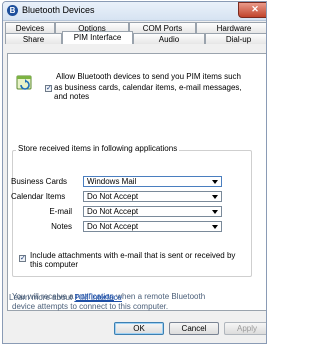 This screenshot has height=344, width=320. What do you see at coordinates (139, 328) in the screenshot?
I see `ok-button: OK` at bounding box center [139, 328].